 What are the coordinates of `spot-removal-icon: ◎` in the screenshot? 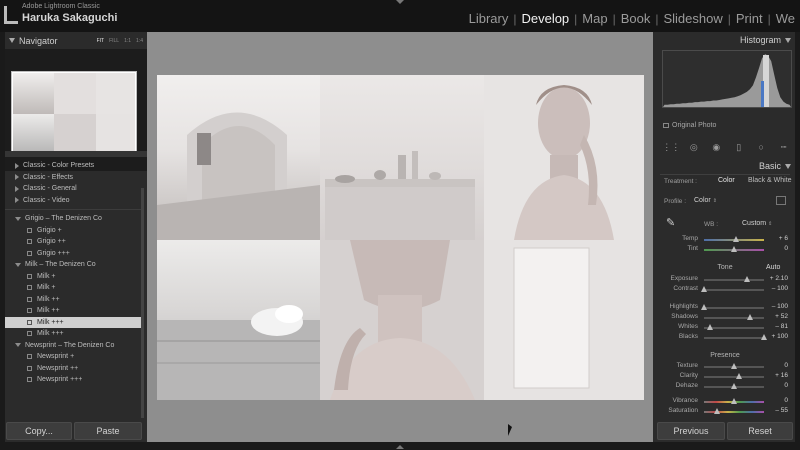 It's located at (694, 147).